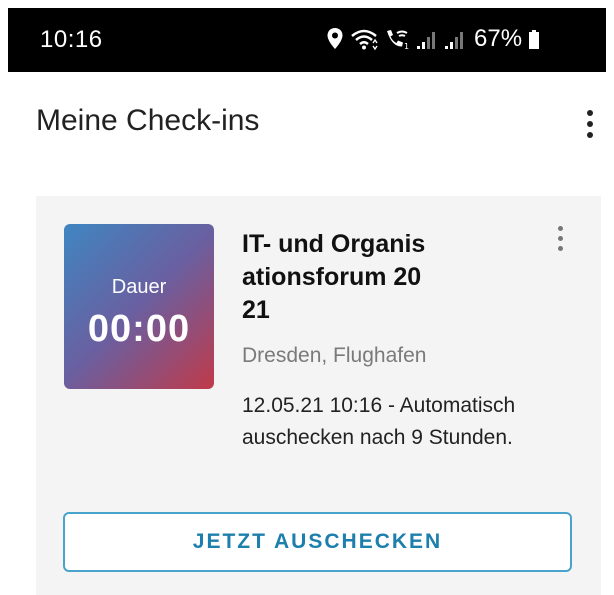 Image resolution: width=614 pixels, height=595 pixels. What do you see at coordinates (334, 277) in the screenshot?
I see `event-title: IT- und Organisationsforum 2021` at bounding box center [334, 277].